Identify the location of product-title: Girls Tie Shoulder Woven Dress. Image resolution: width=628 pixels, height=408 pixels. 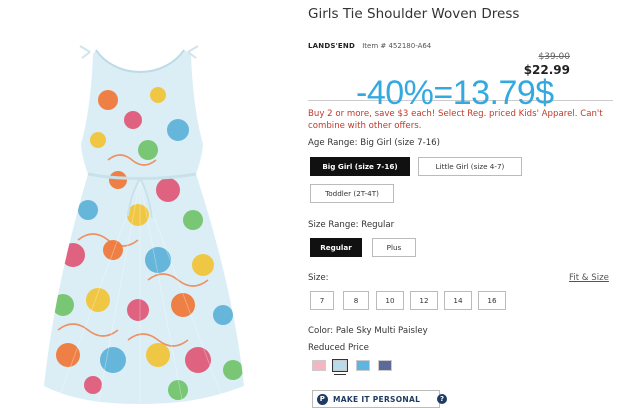
(414, 14).